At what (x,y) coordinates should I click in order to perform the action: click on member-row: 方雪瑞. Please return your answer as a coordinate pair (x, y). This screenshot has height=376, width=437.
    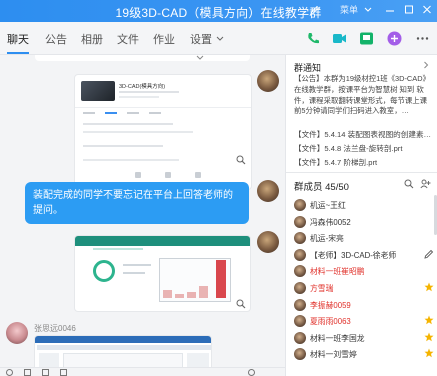
    Looking at the image, I should click on (364, 289).